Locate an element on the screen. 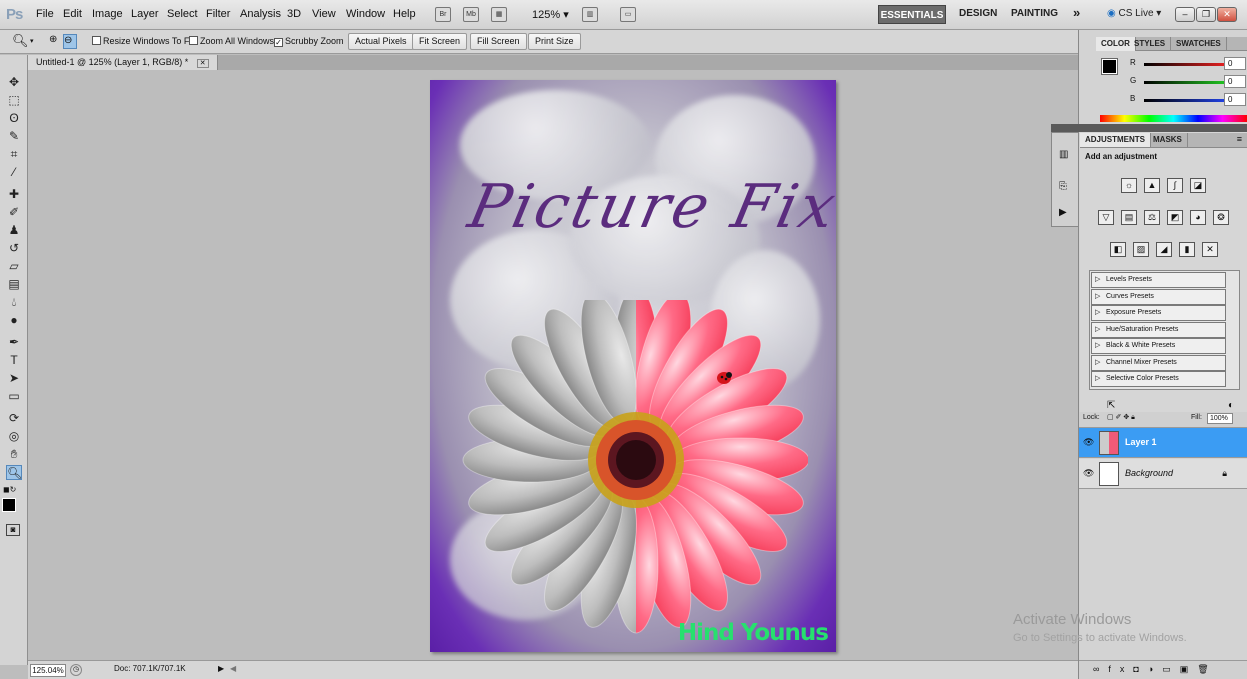 This screenshot has height=679, width=1247. posterize-icon: ▨ is located at coordinates (1141, 249).